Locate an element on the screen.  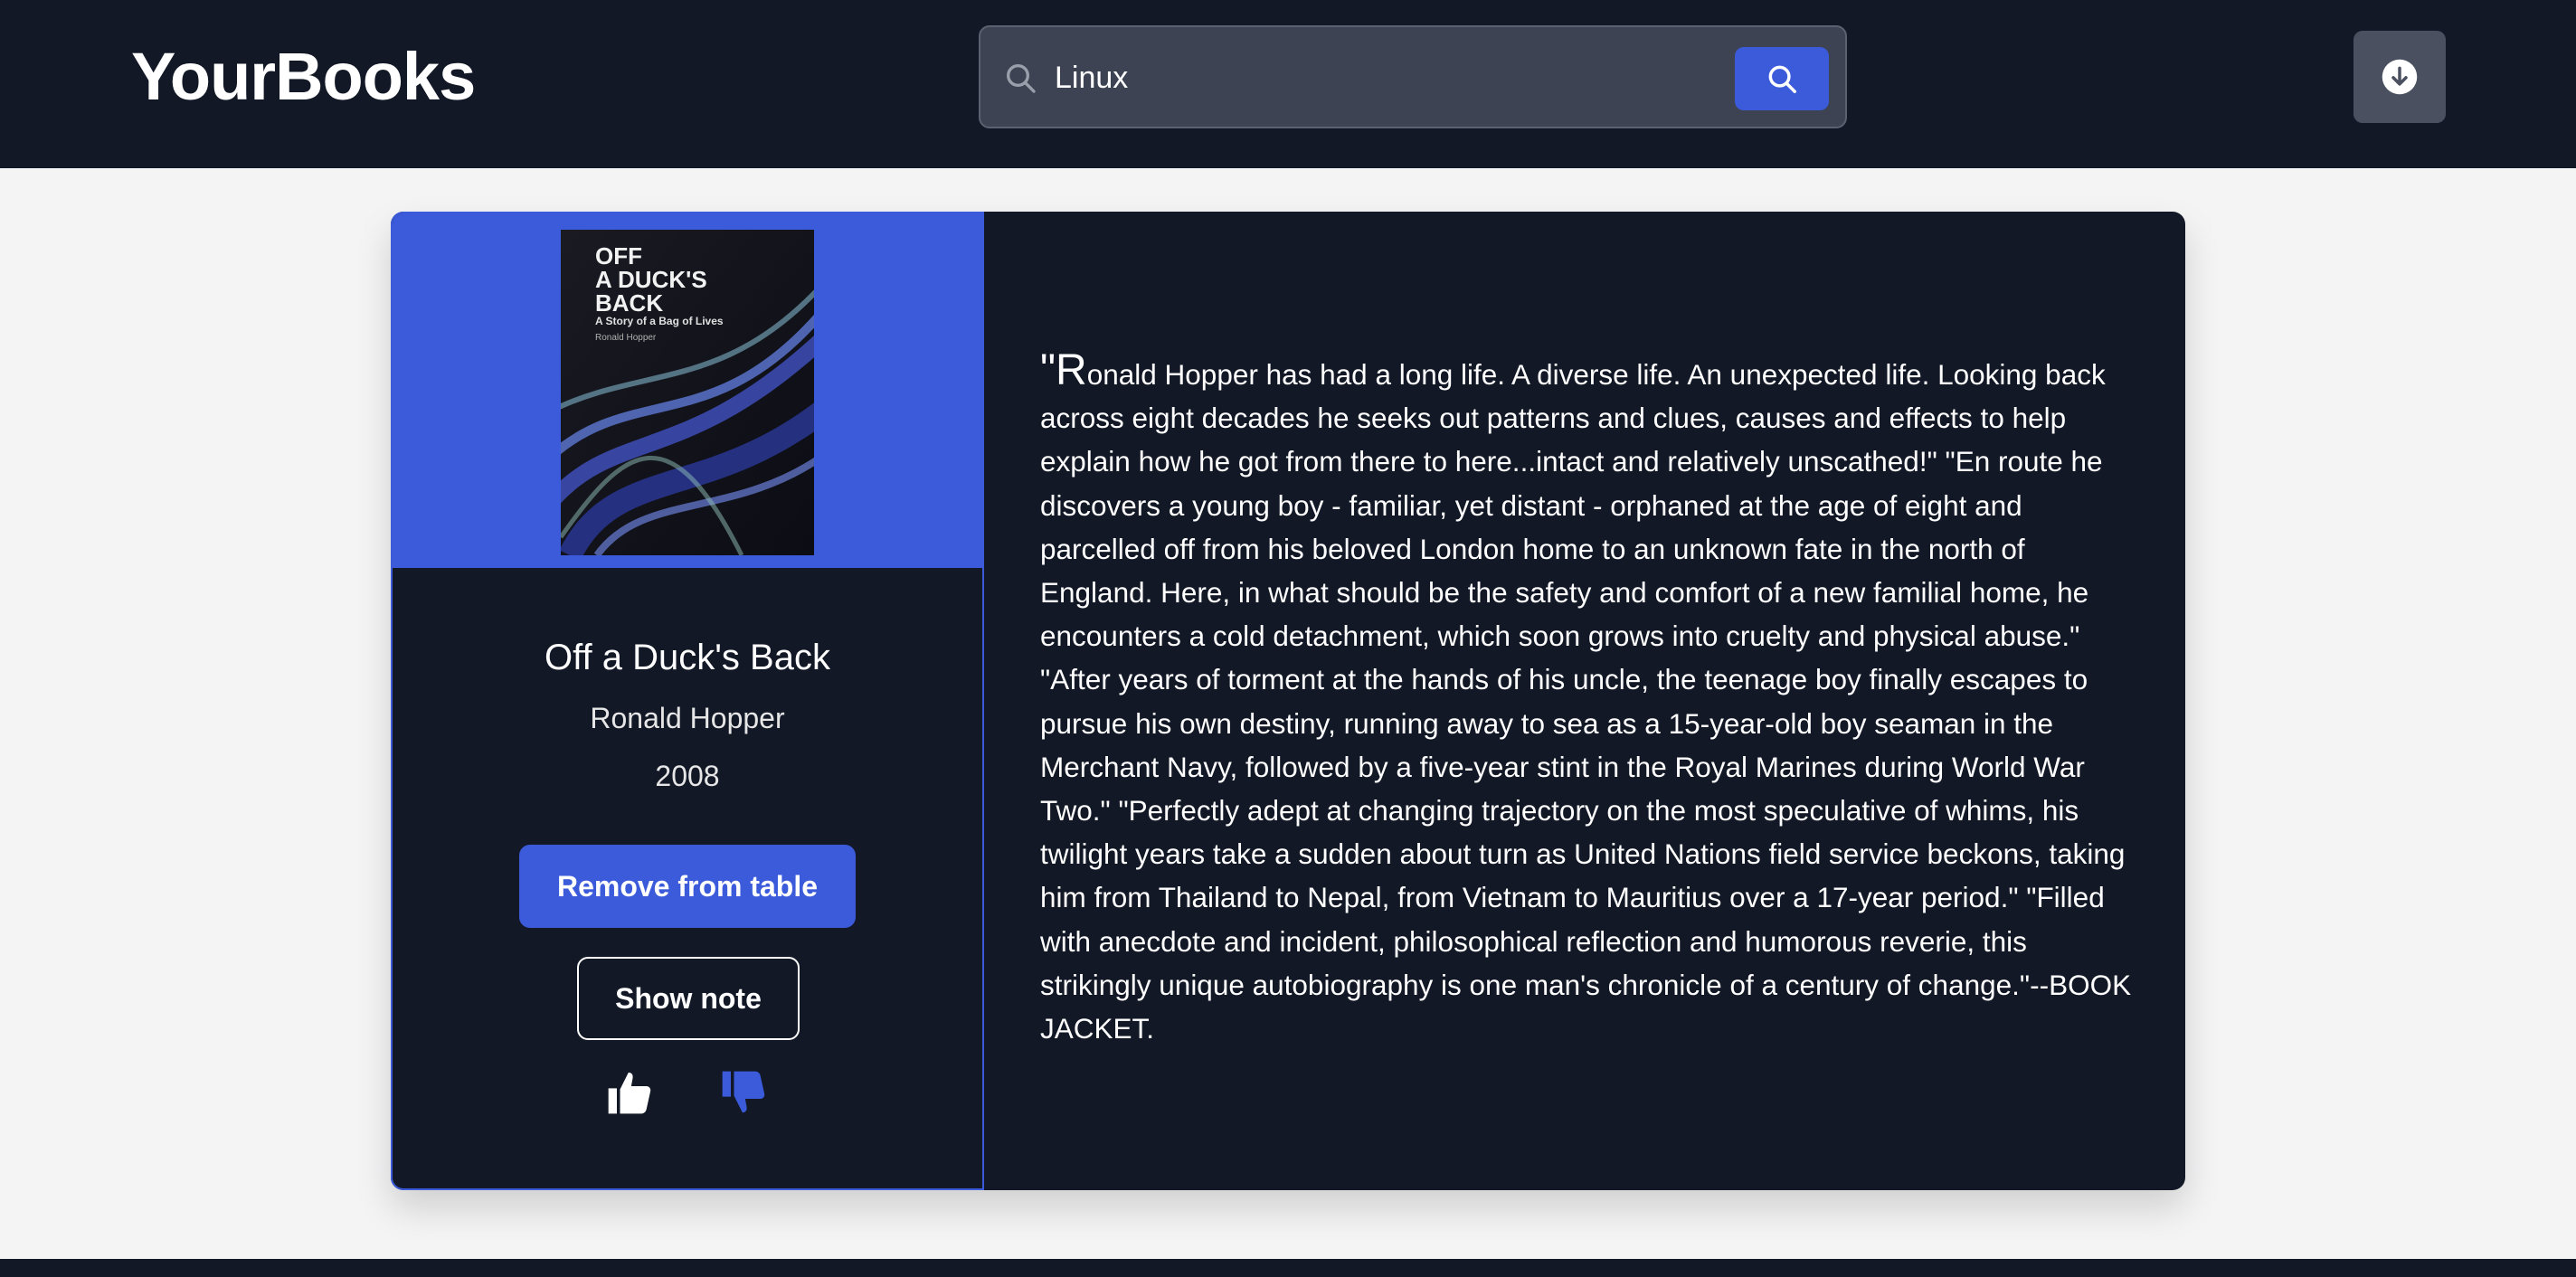
cover-title: OFF A DUCK'S BACK is located at coordinates (651, 279).